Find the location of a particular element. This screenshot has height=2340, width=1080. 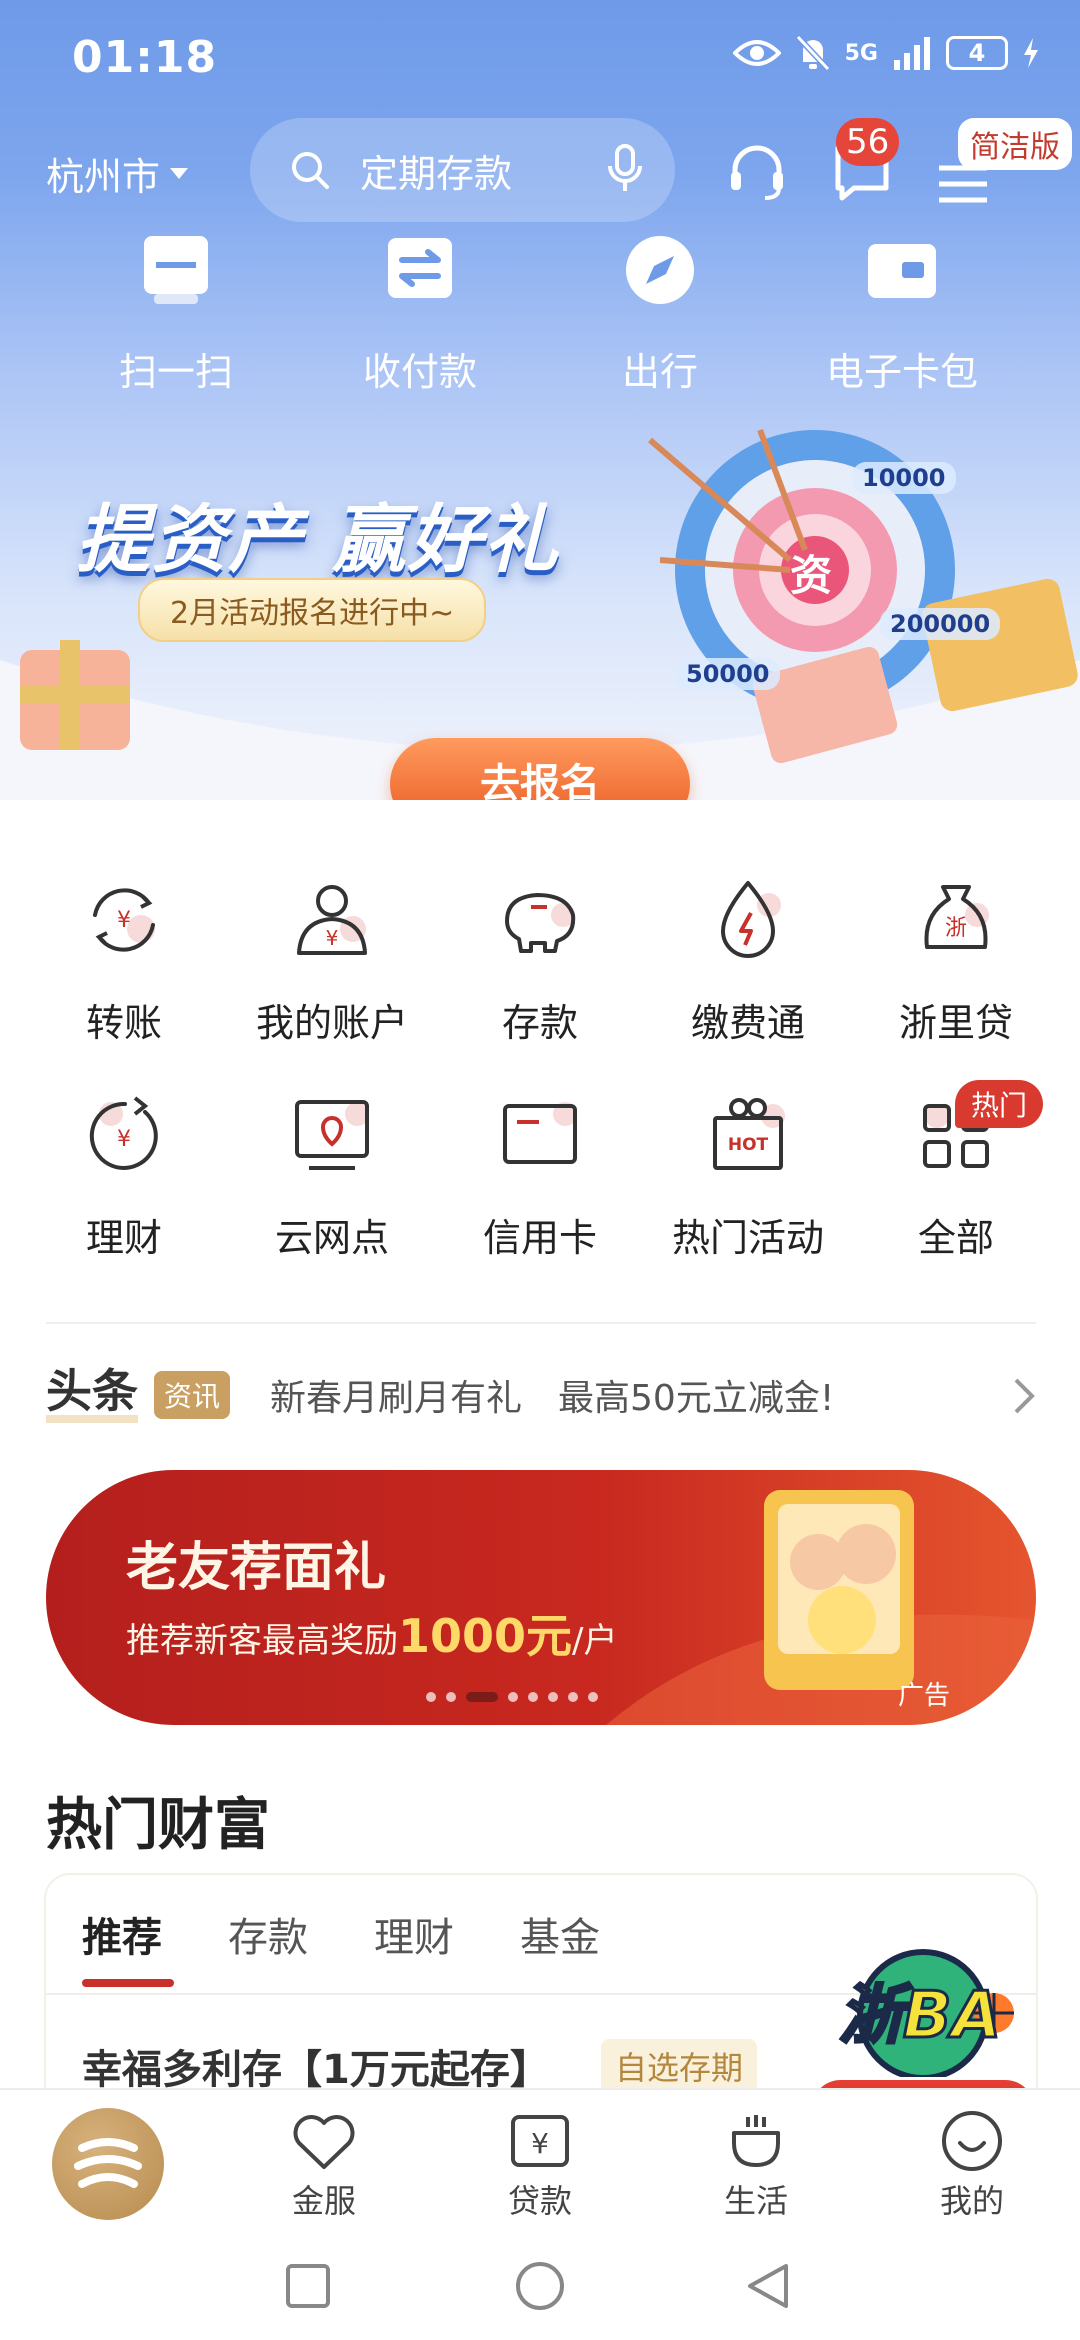

network-type: 5G is located at coordinates (861, 53).